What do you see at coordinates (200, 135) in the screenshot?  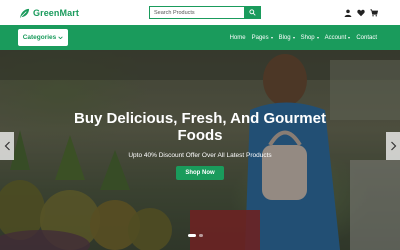 I see `hero-title-line2: Foods` at bounding box center [200, 135].